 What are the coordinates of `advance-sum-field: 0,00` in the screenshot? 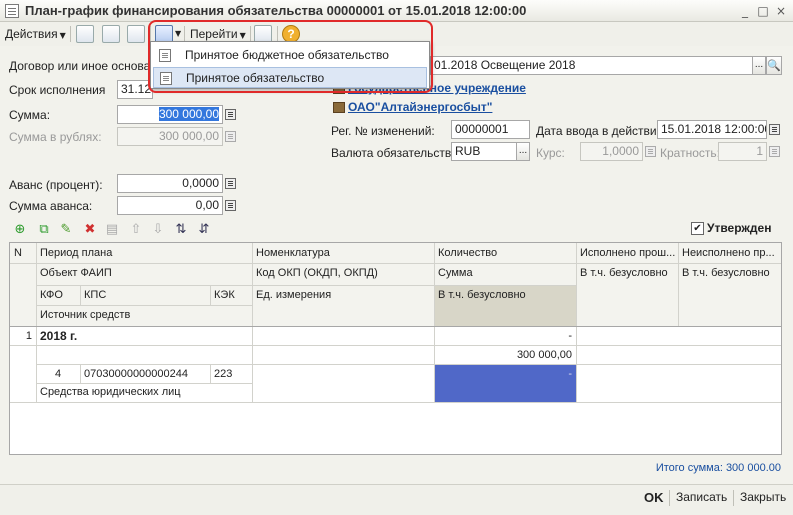 It's located at (170, 205).